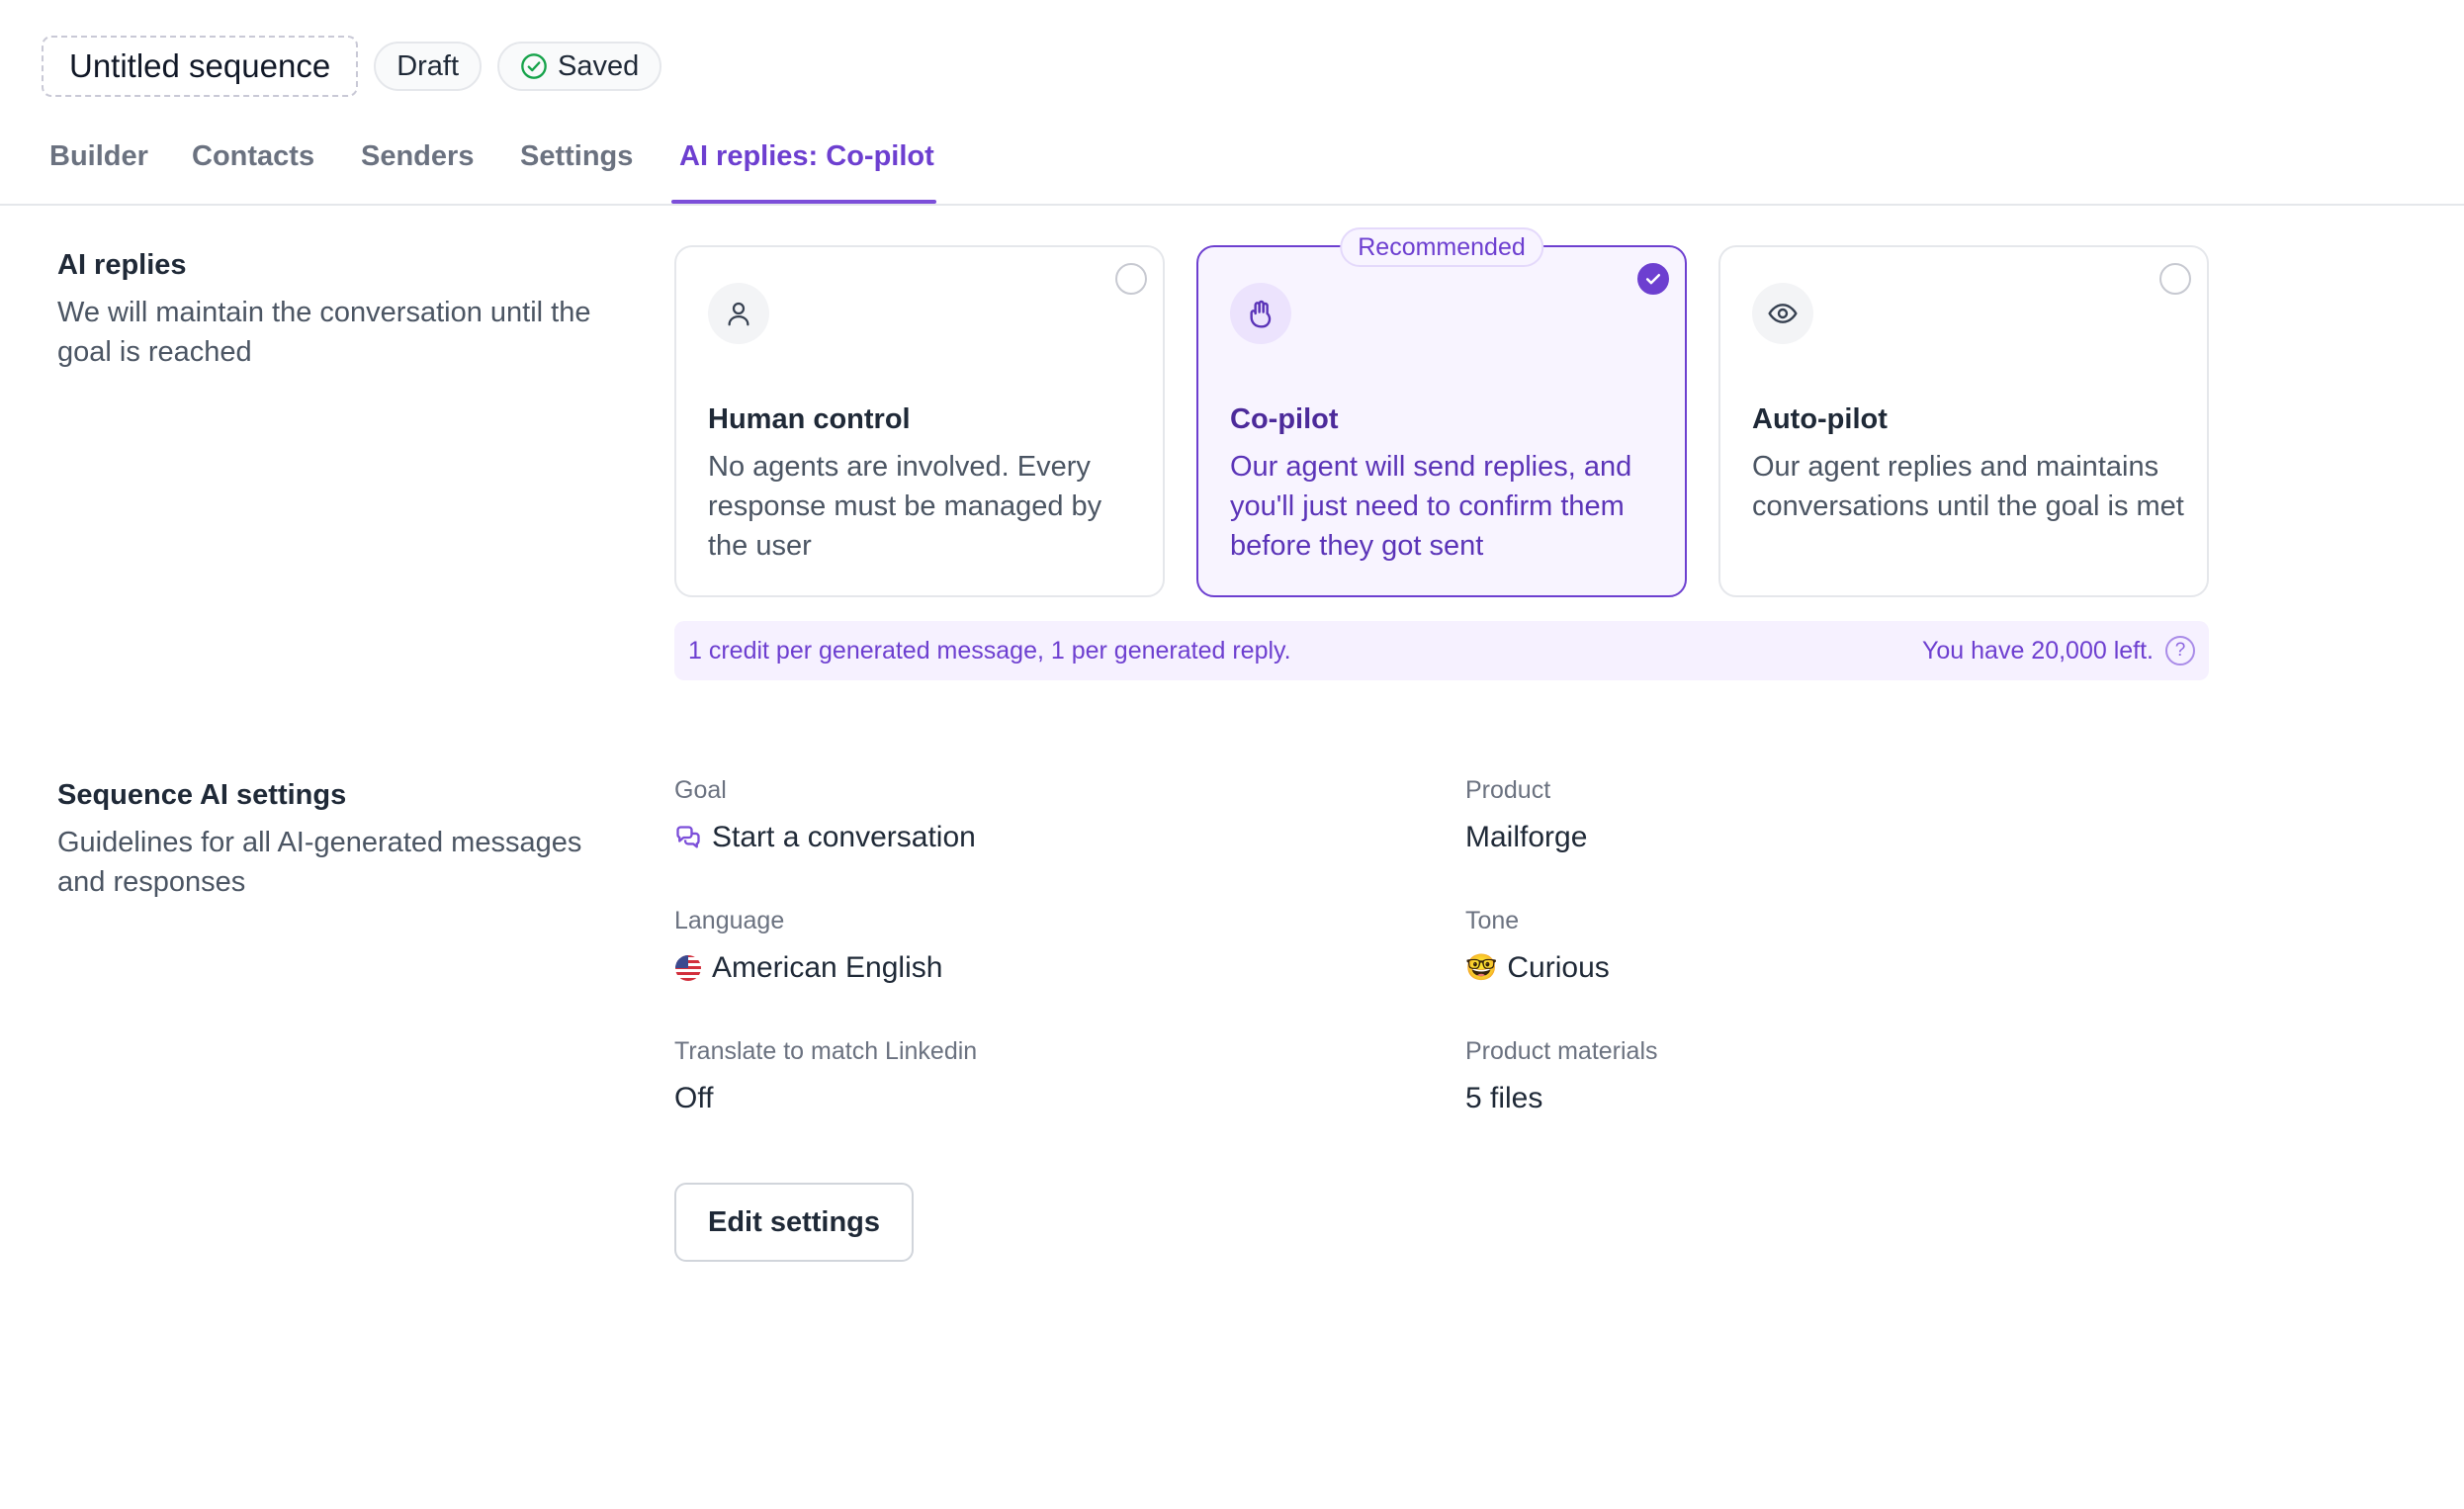 The image size is (2464, 1509). Describe the element at coordinates (201, 66) in the screenshot. I see `sequence-title: Untitled sequence` at that location.